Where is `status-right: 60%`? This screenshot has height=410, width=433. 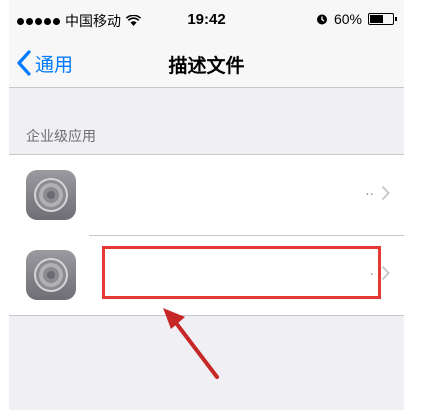 status-right: 60% is located at coordinates (356, 19).